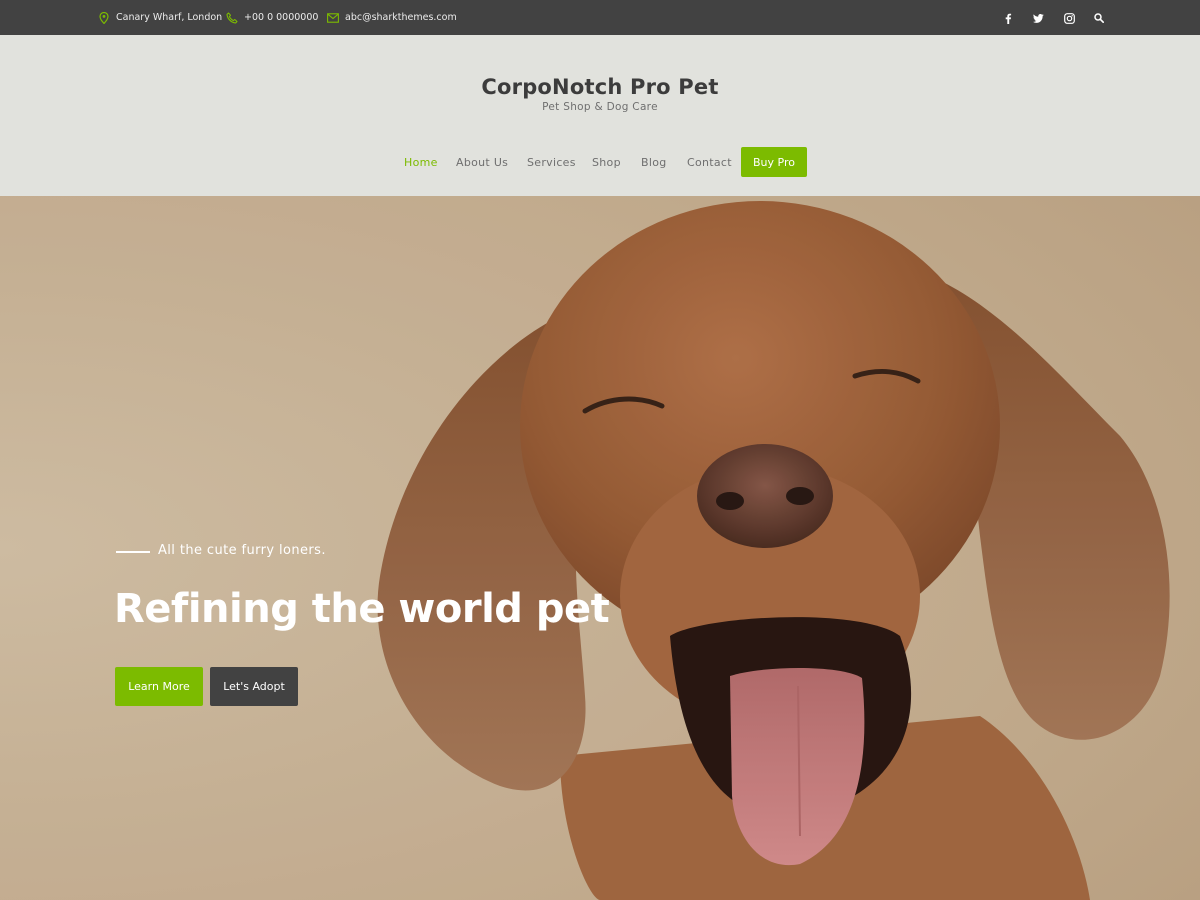 This screenshot has height=900, width=1200. I want to click on nav-item-about-us: About Us, so click(482, 162).